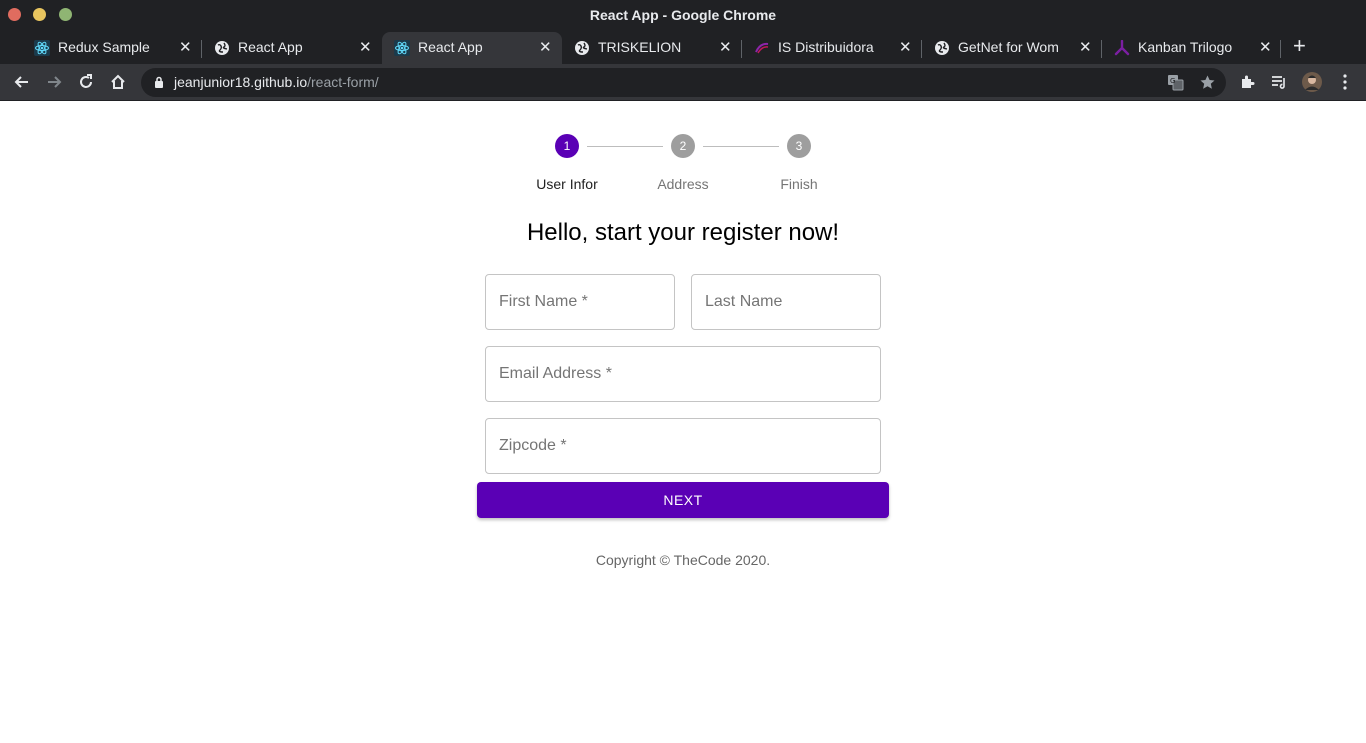 Image resolution: width=1366 pixels, height=743 pixels. Describe the element at coordinates (683, 232) in the screenshot. I see `page-title: Hello, start your register now!` at that location.